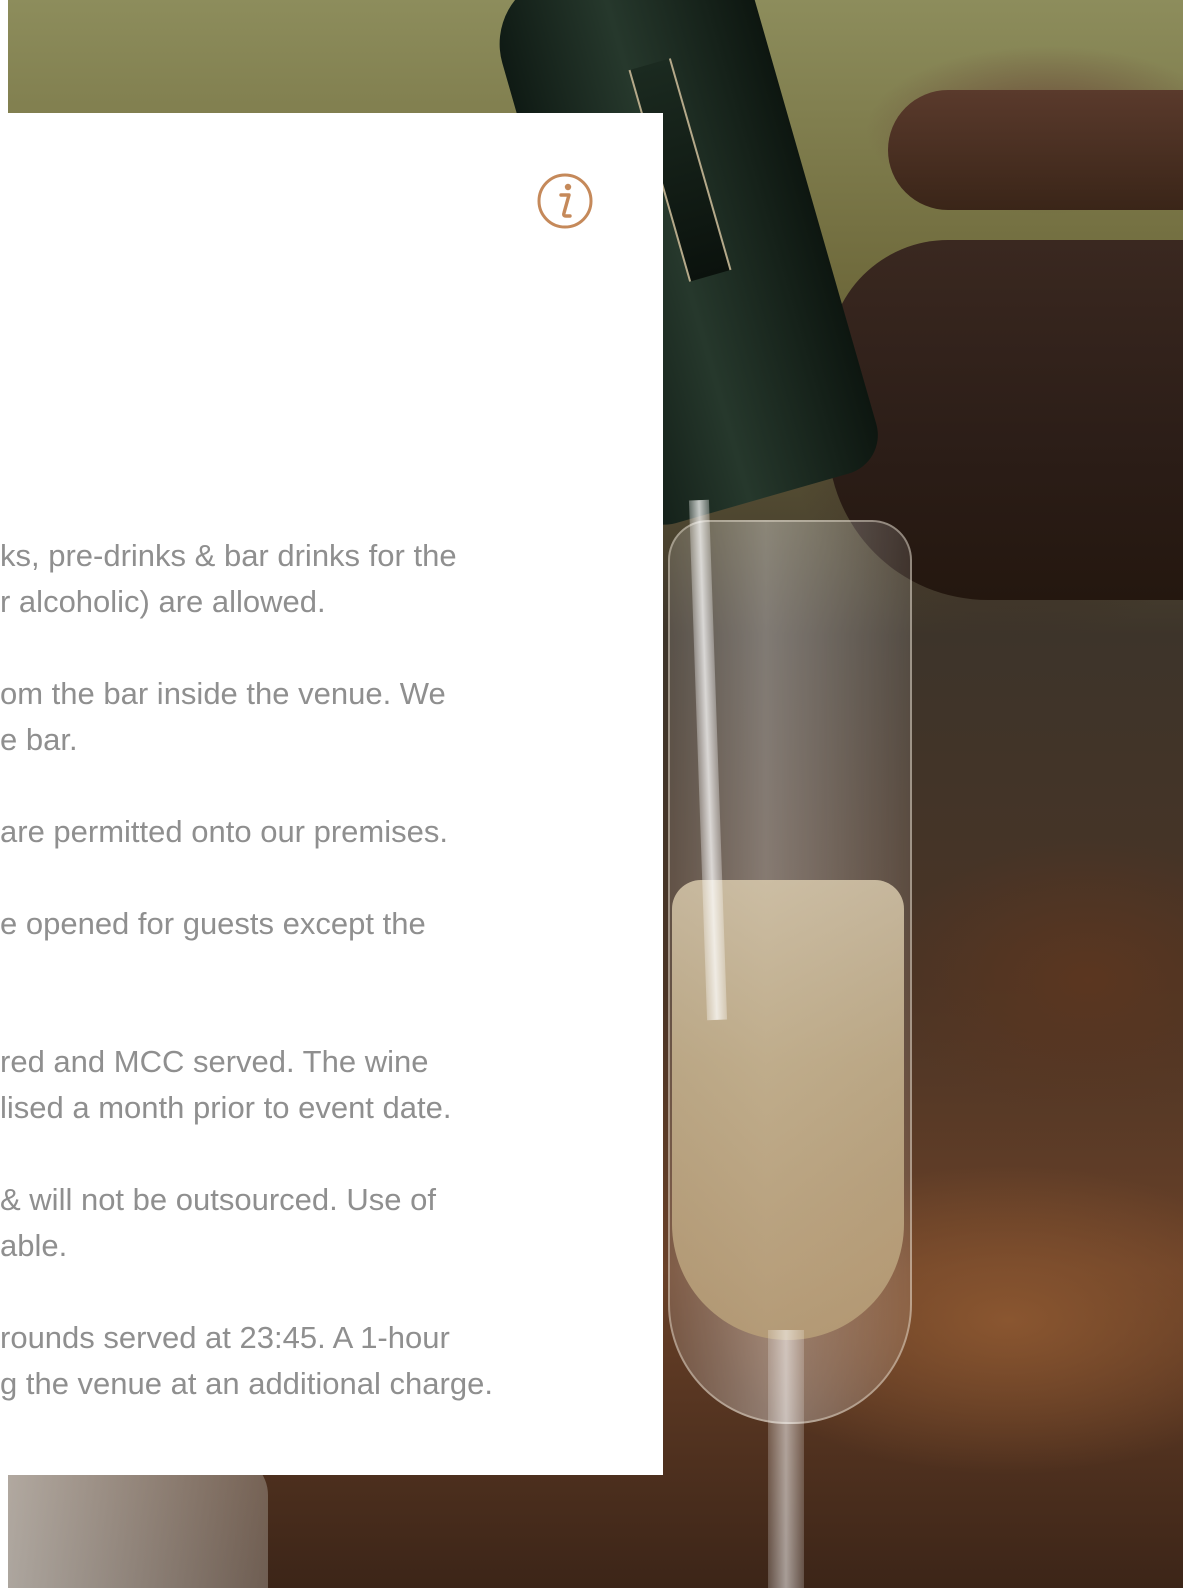 The height and width of the screenshot is (1588, 1183). Describe the element at coordinates (331, 717) in the screenshot. I see `policy-item: om the bar inside the venue. We e bar.` at that location.